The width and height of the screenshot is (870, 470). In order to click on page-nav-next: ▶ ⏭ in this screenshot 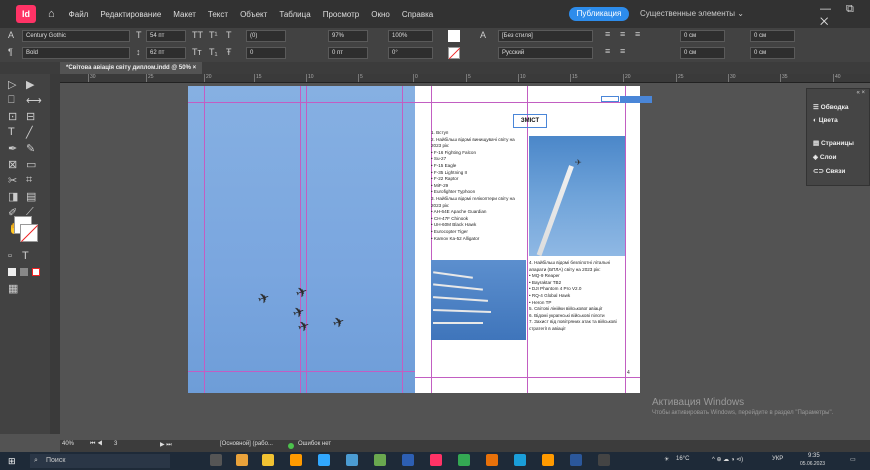, I will do `click(166, 445)`.